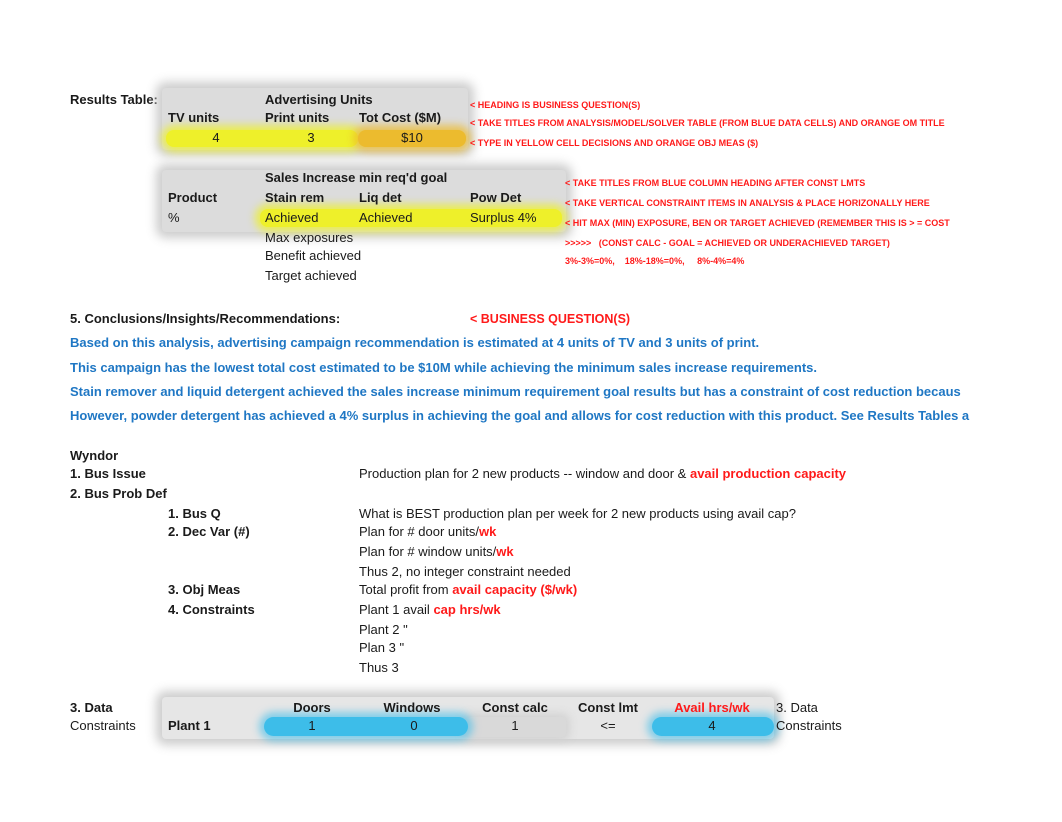 This screenshot has height=822, width=1062. What do you see at coordinates (312, 707) in the screenshot?
I see `header-doors: Doors` at bounding box center [312, 707].